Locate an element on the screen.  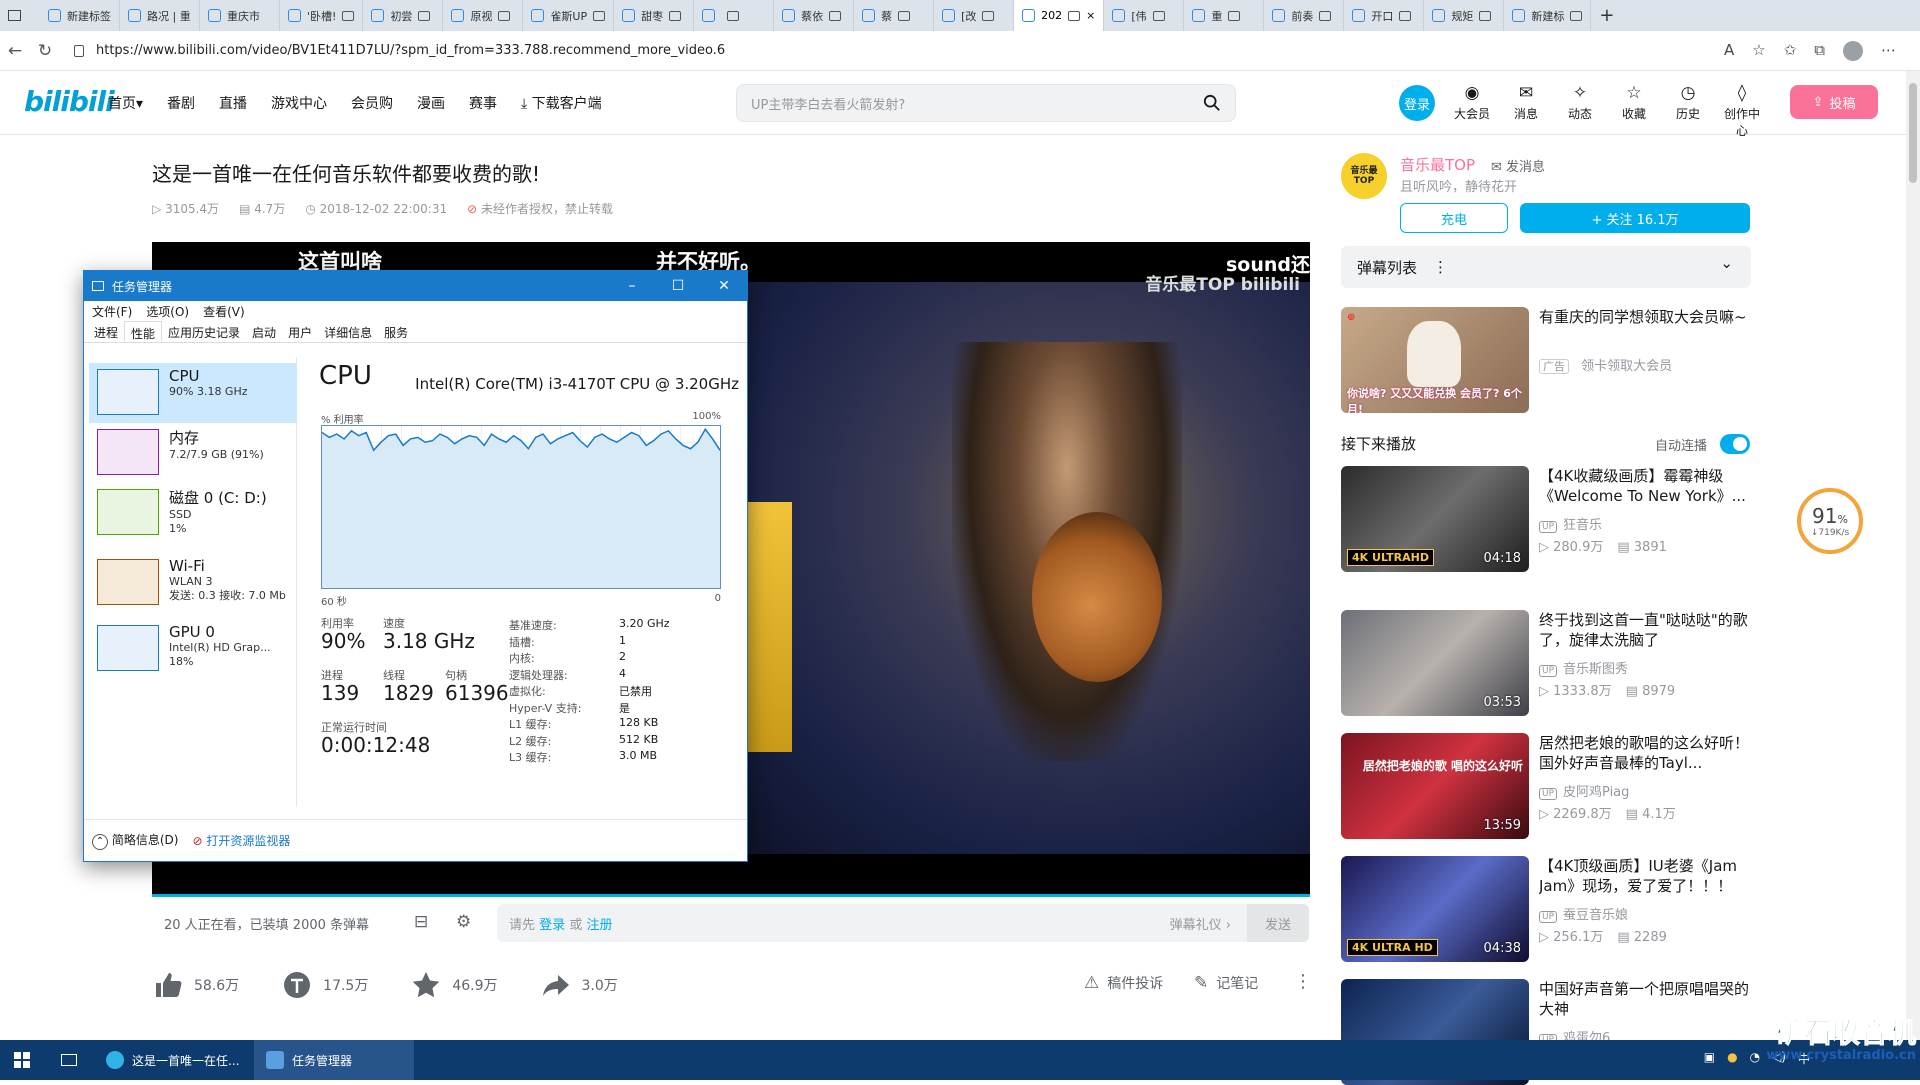
autoplay-toggle is located at coordinates (1735, 444).